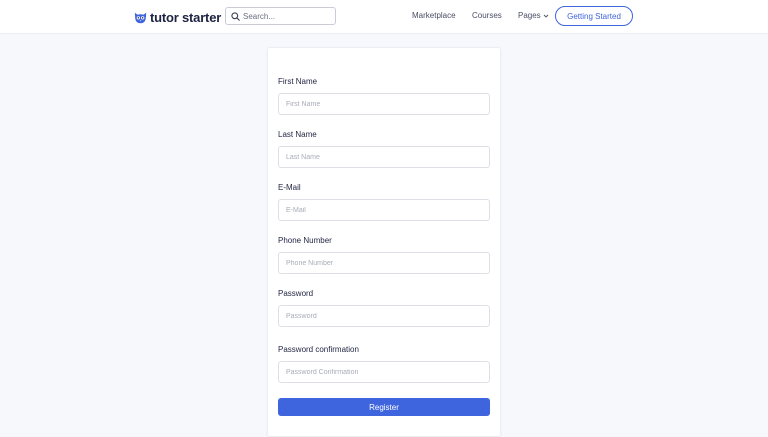 This screenshot has height=437, width=768. I want to click on chevron-down-icon, so click(546, 16).